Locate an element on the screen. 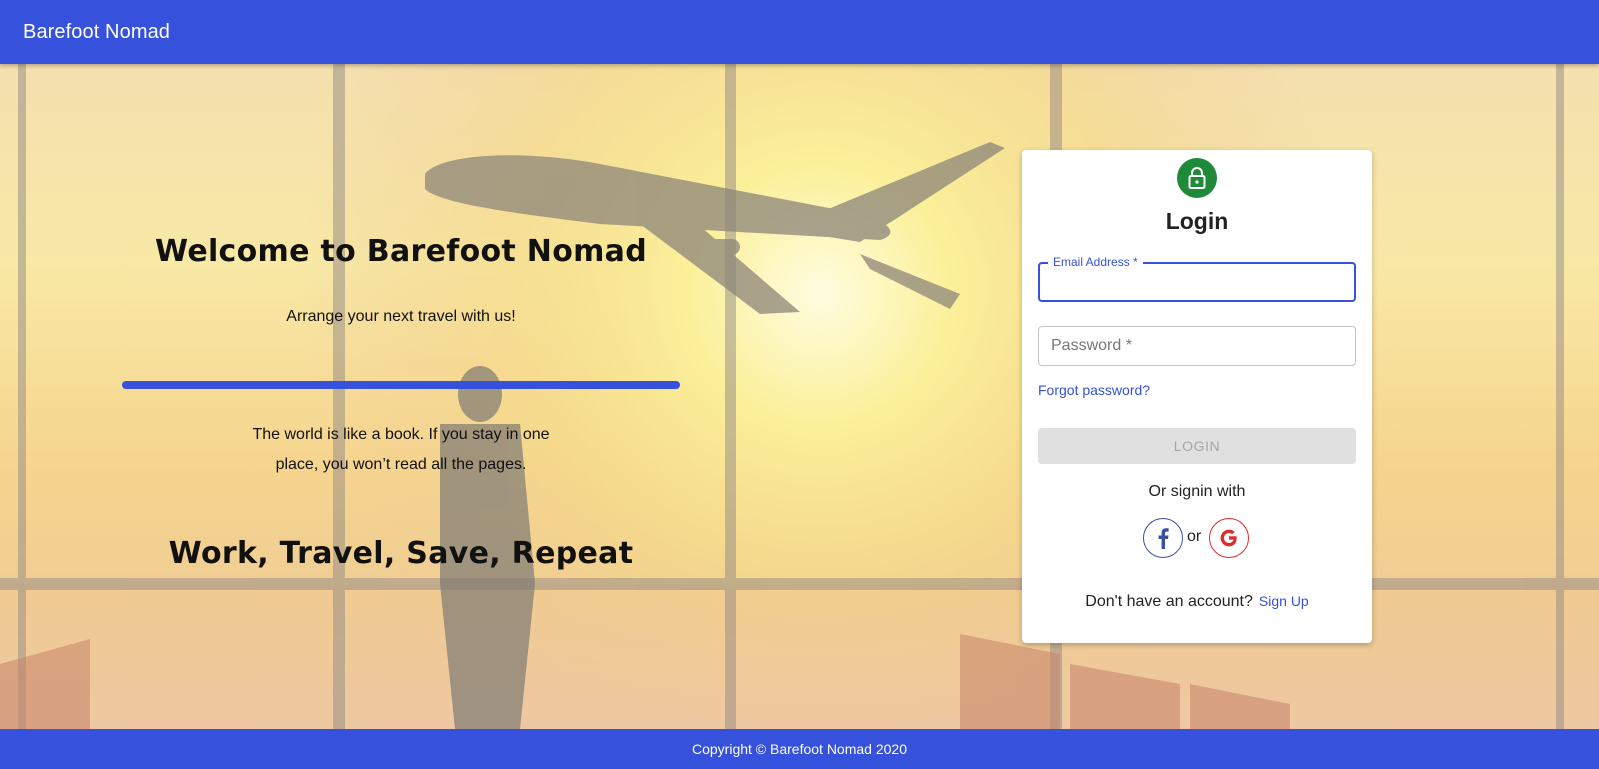  password-field is located at coordinates (1197, 346).